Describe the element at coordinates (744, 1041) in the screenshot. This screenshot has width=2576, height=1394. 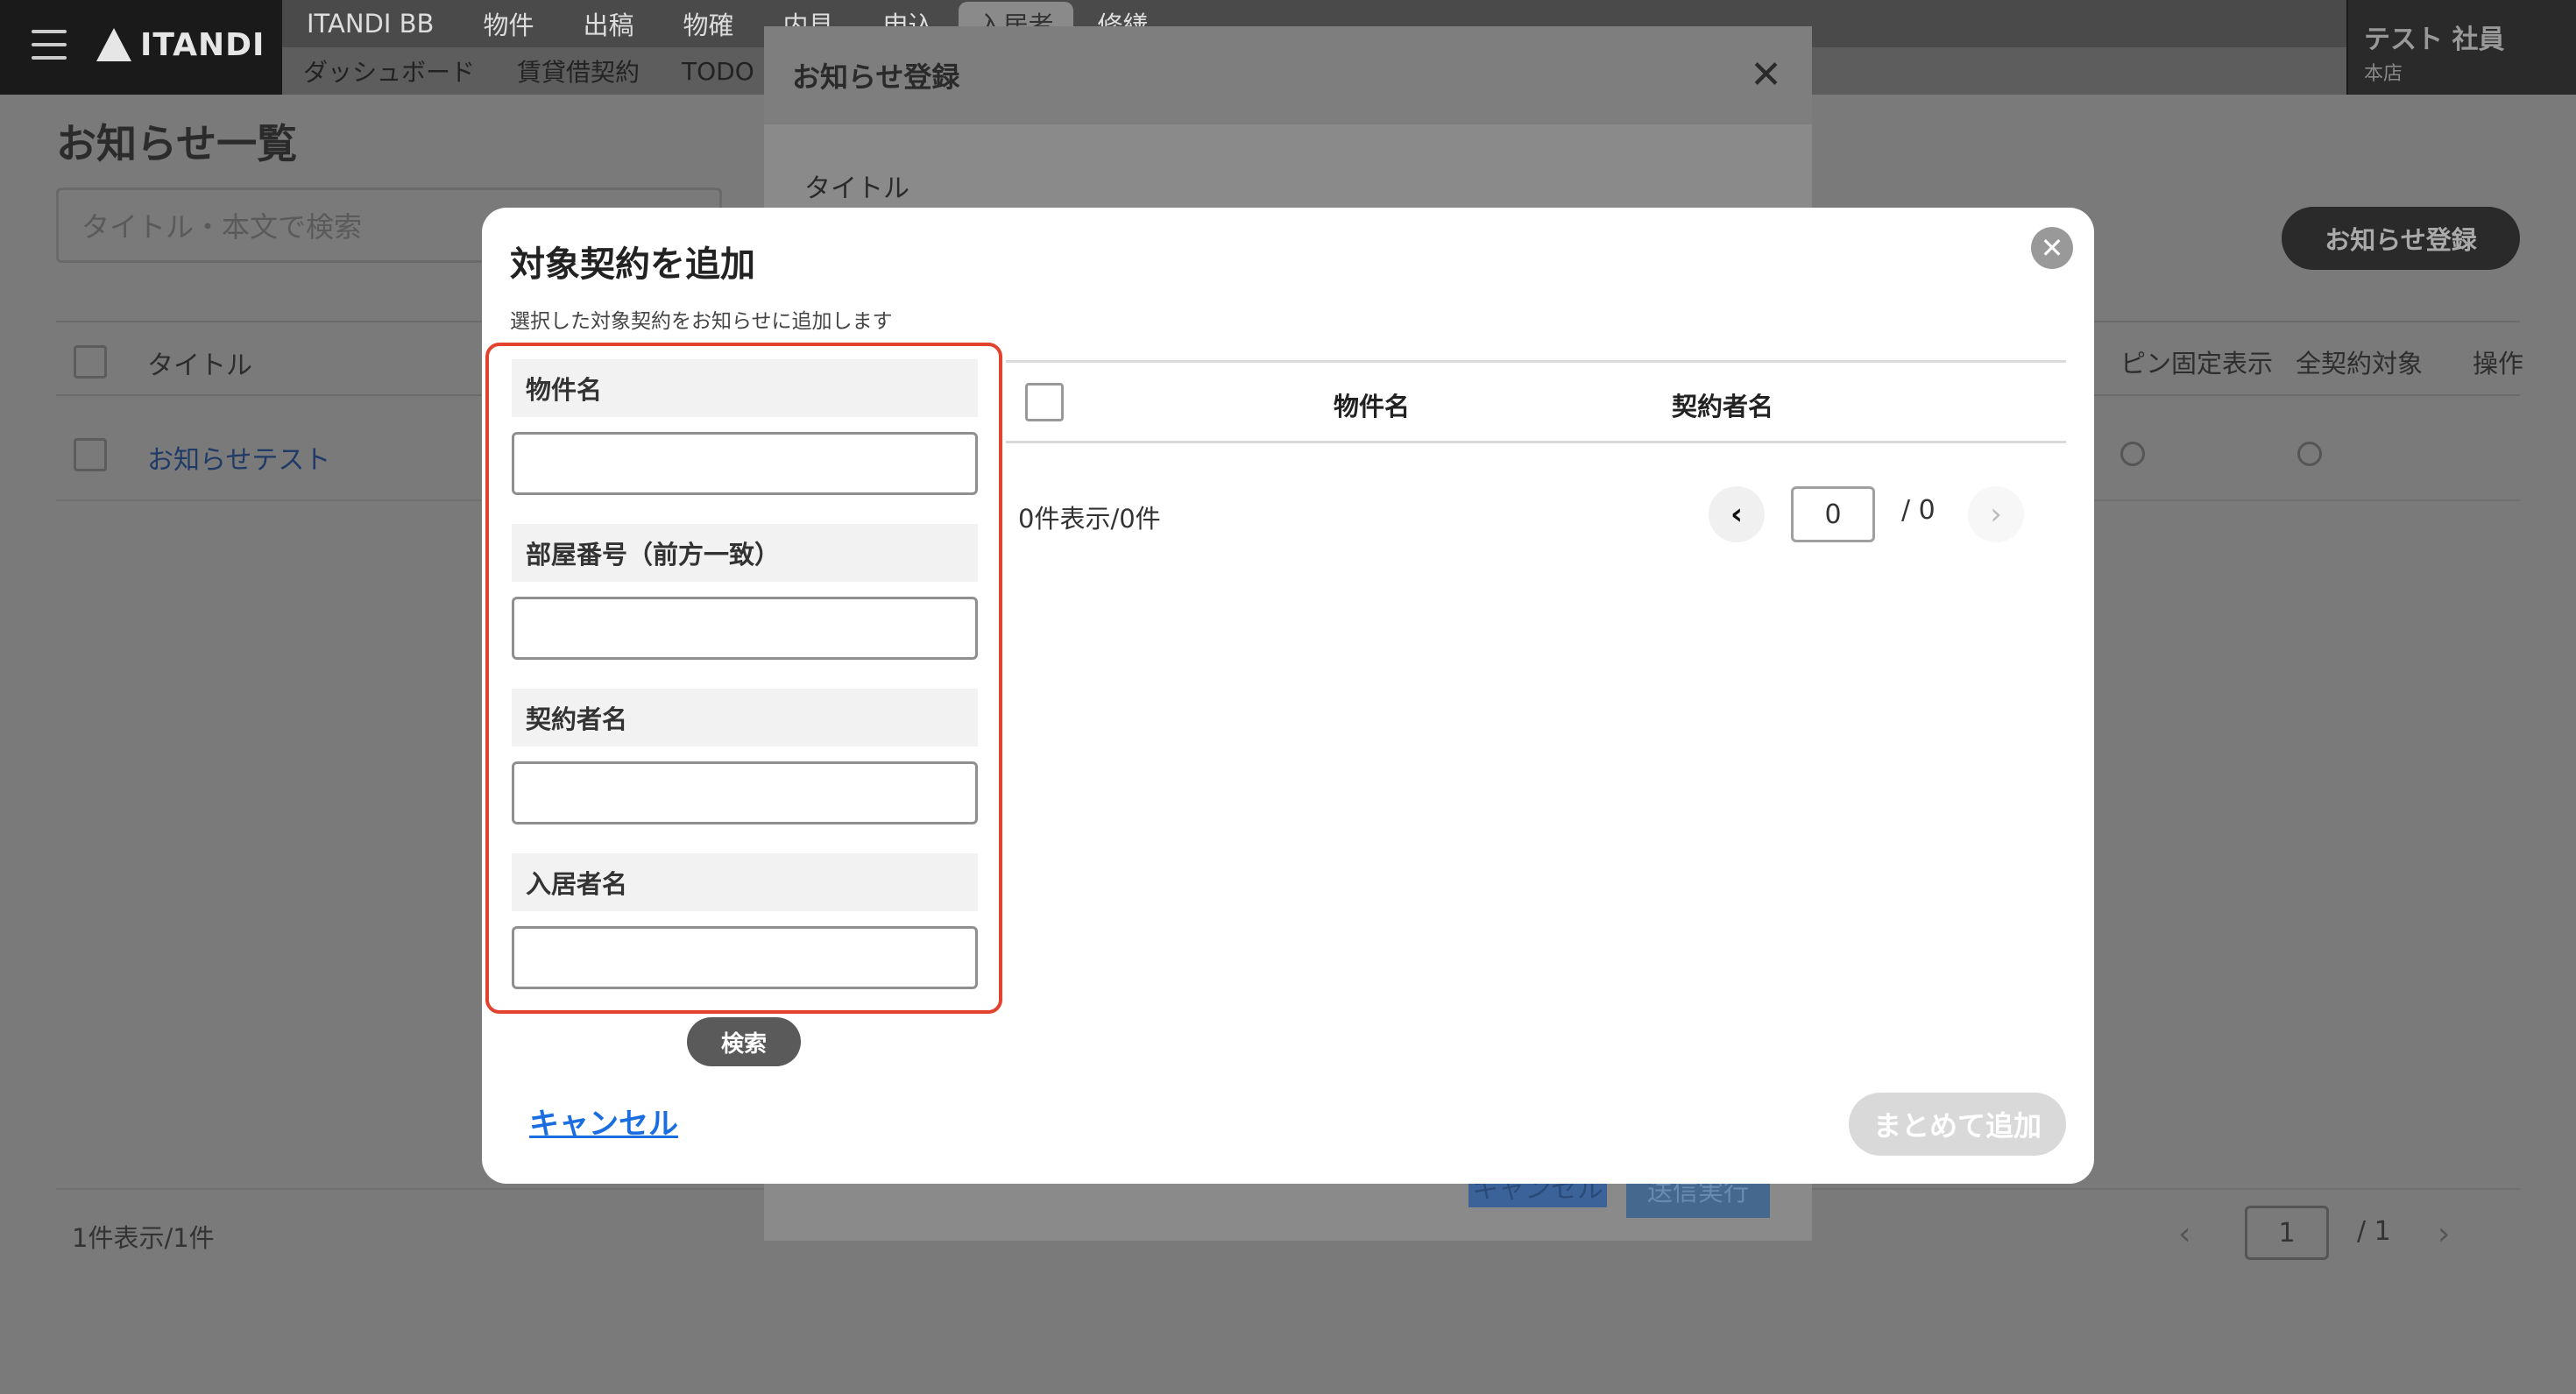
I see `search-button: 検索` at that location.